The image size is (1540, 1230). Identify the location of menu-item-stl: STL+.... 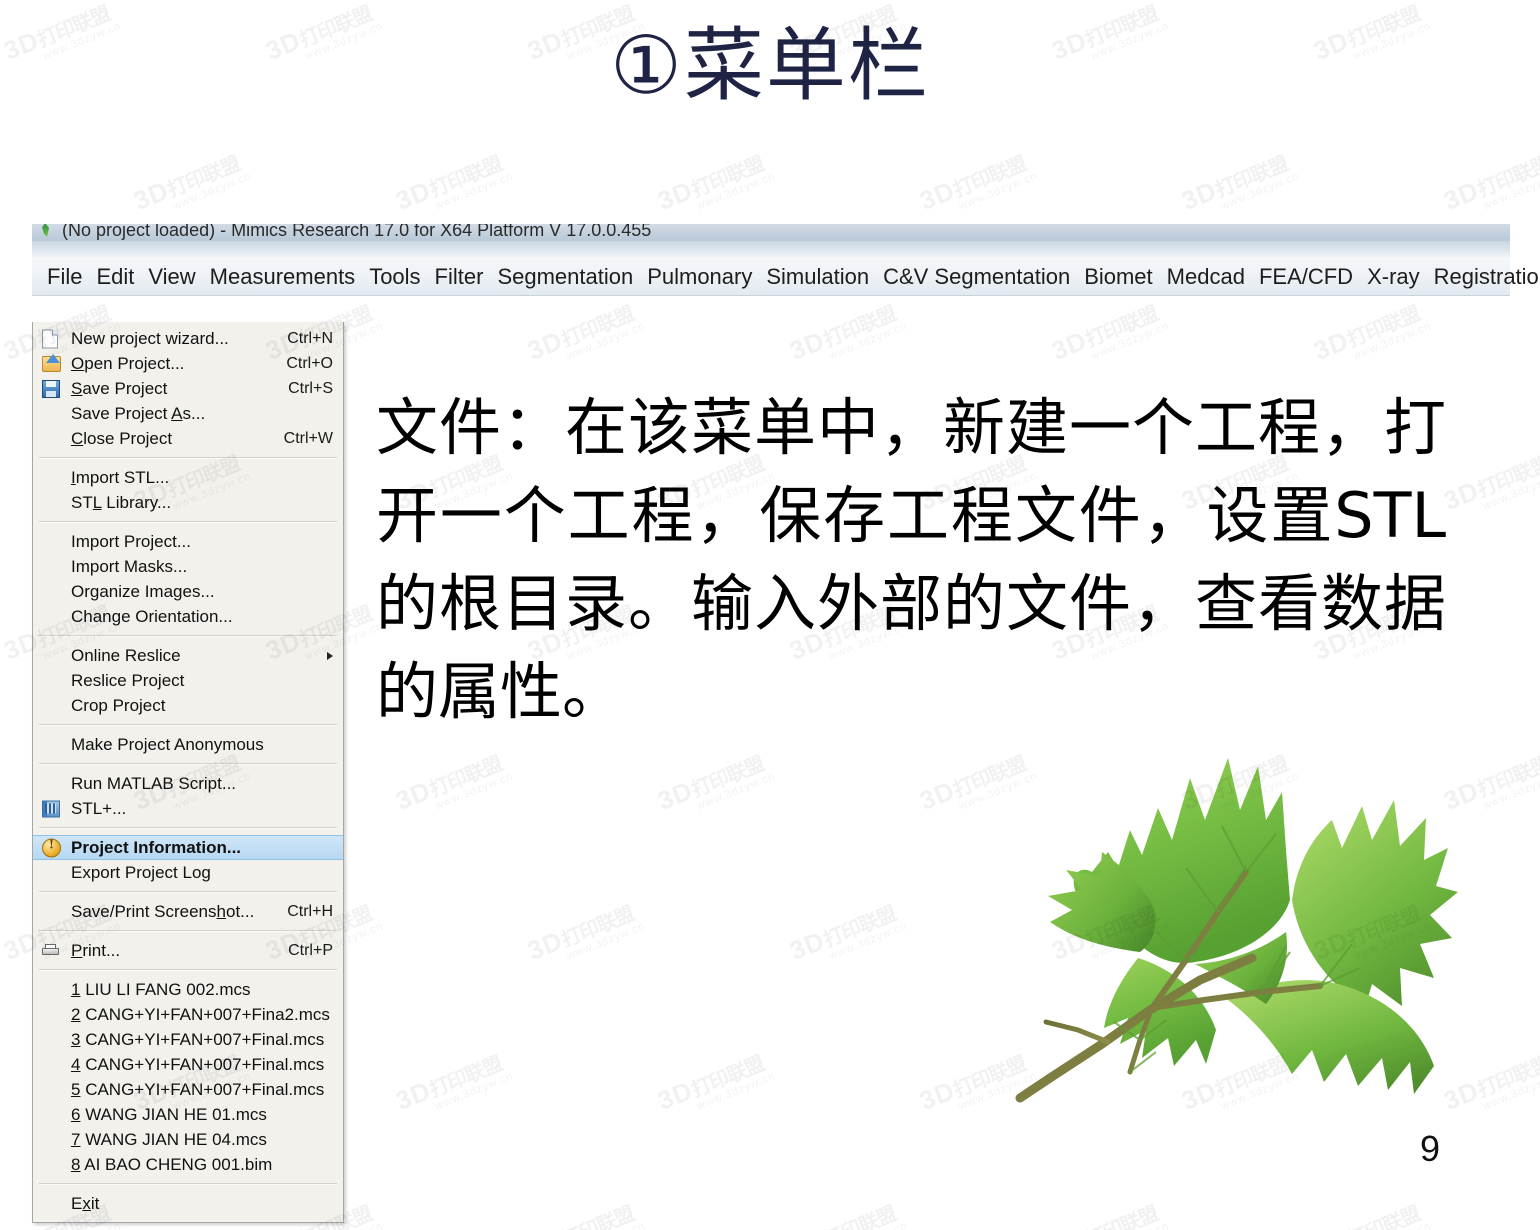
(188, 808).